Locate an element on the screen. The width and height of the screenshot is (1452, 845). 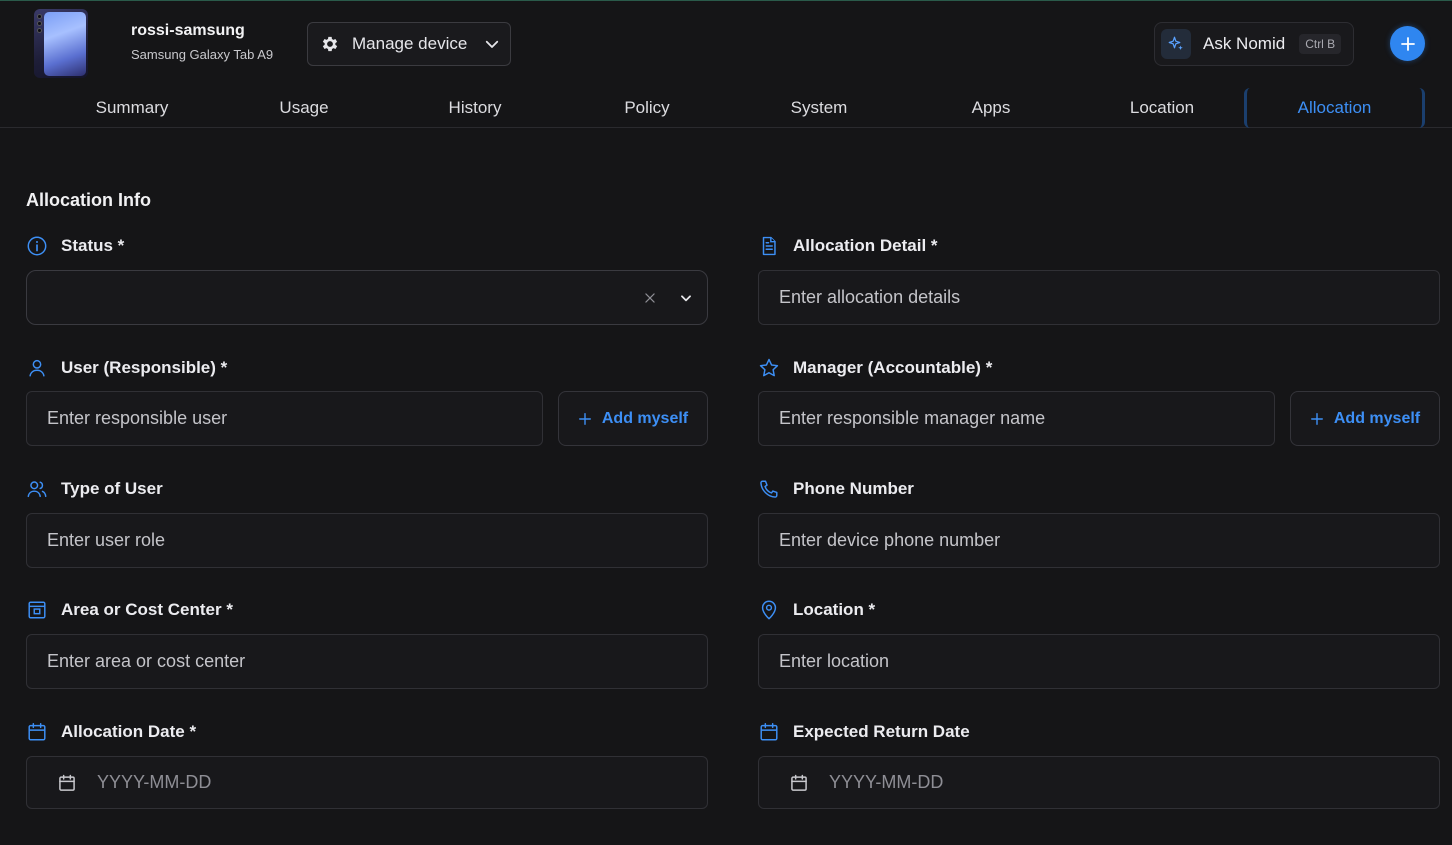
document-icon is located at coordinates (769, 246).